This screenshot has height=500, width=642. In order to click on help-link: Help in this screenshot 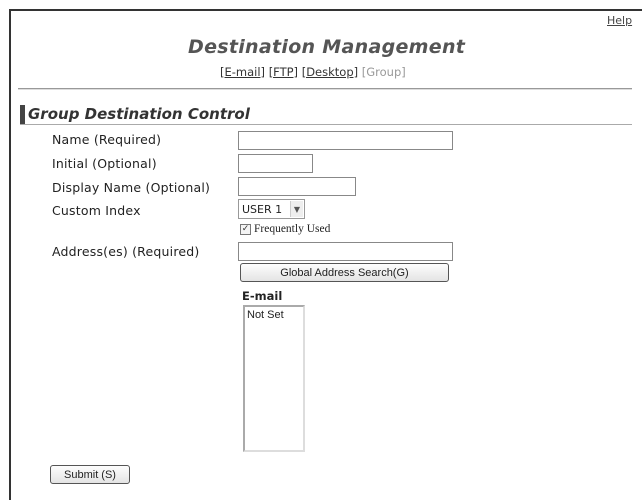, I will do `click(619, 20)`.